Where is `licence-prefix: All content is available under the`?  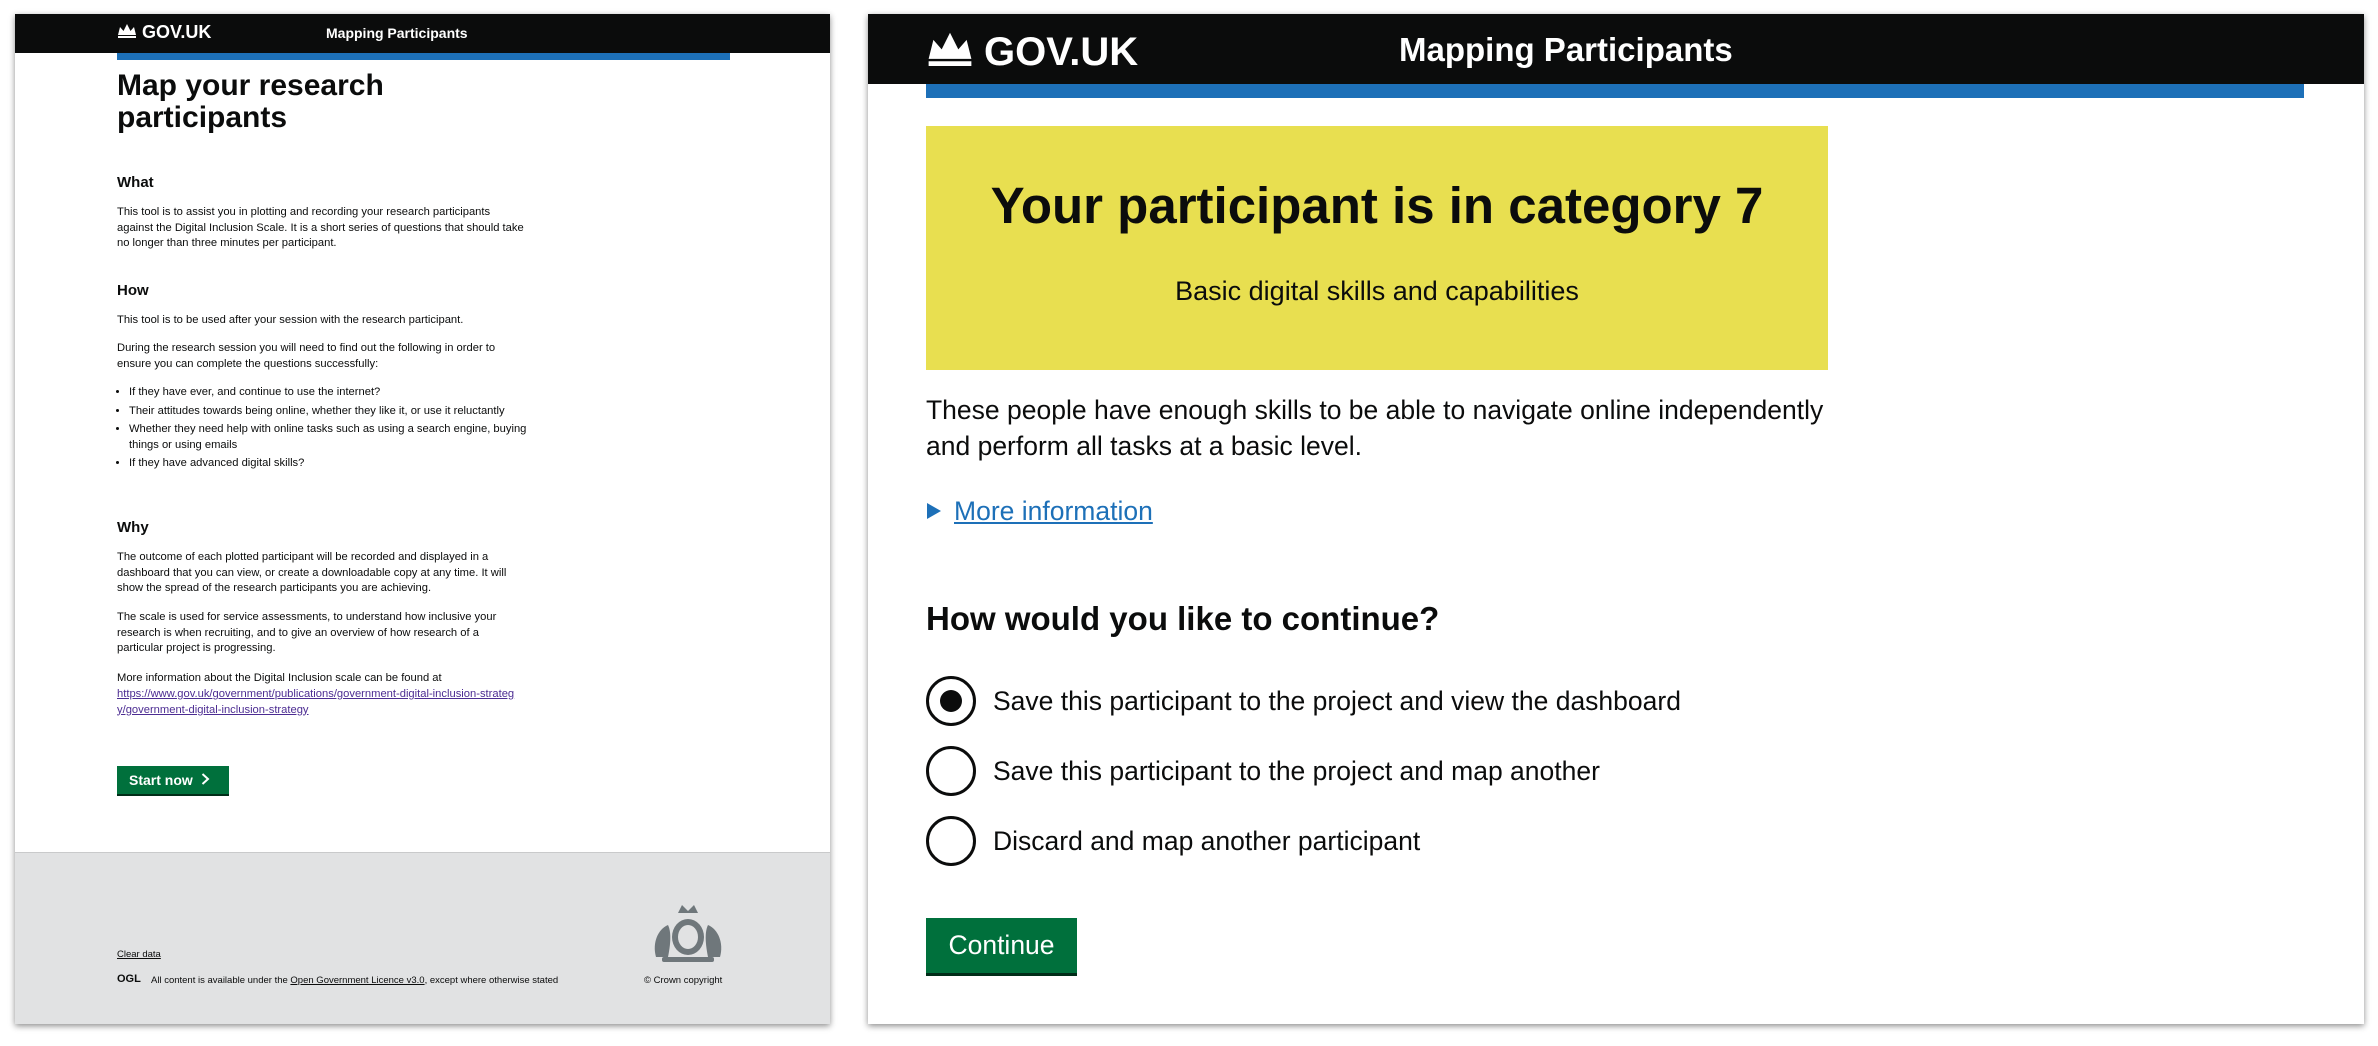
licence-prefix: All content is available under the is located at coordinates (219, 980).